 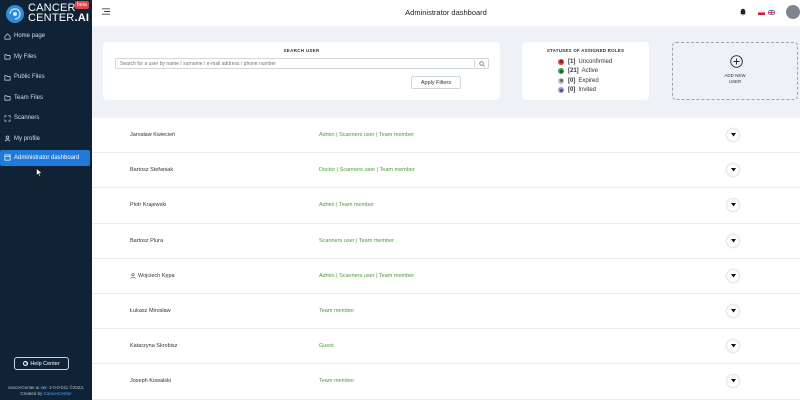 What do you see at coordinates (590, 71) in the screenshot?
I see `status-label: Active` at bounding box center [590, 71].